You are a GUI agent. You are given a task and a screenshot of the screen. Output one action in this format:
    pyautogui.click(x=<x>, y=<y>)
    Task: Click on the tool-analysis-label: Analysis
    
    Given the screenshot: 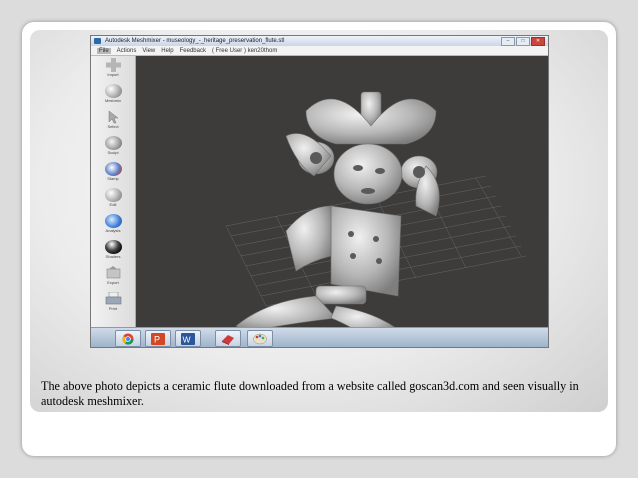 What is the action you would take?
    pyautogui.click(x=113, y=230)
    